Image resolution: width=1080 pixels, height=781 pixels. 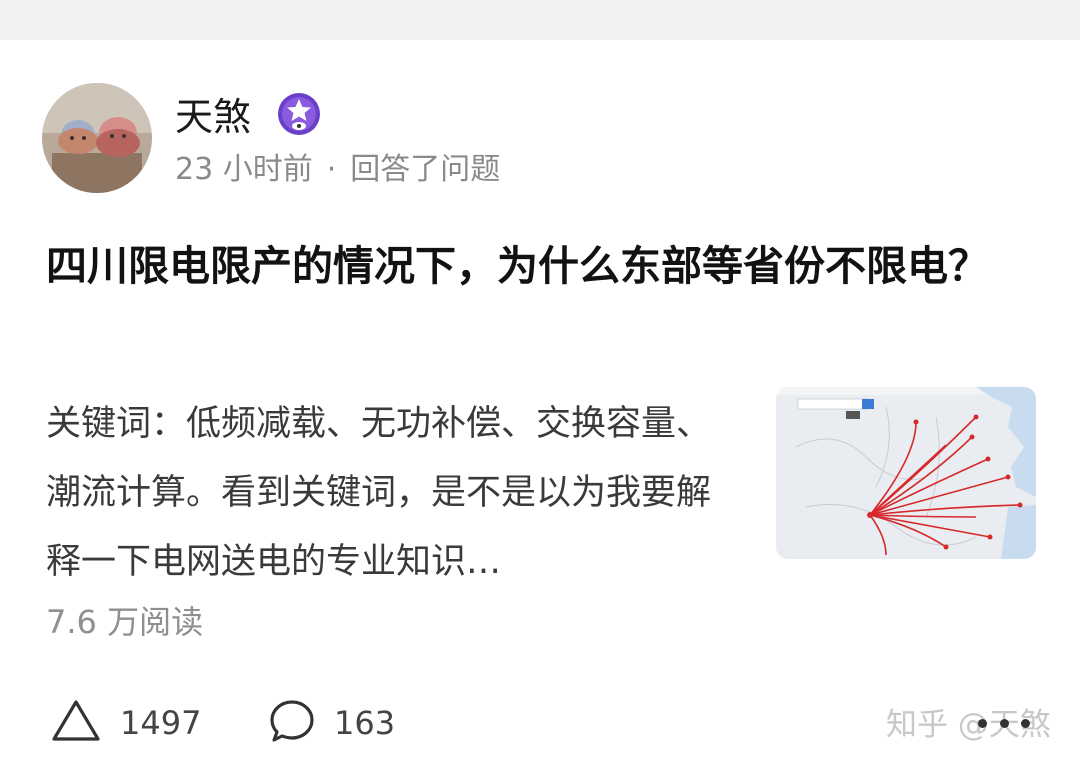 I want to click on like-count: 1497, so click(x=161, y=723).